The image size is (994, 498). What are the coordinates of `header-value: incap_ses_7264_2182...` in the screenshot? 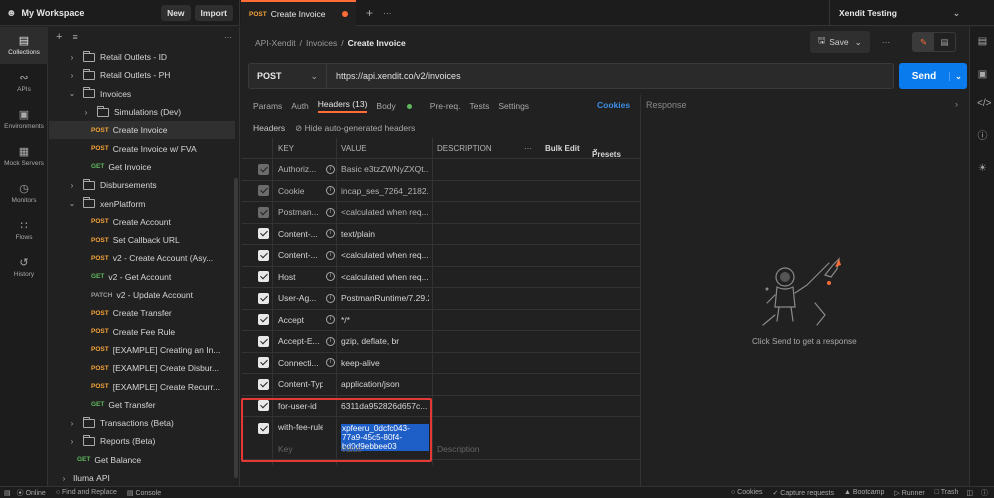 It's located at (385, 191).